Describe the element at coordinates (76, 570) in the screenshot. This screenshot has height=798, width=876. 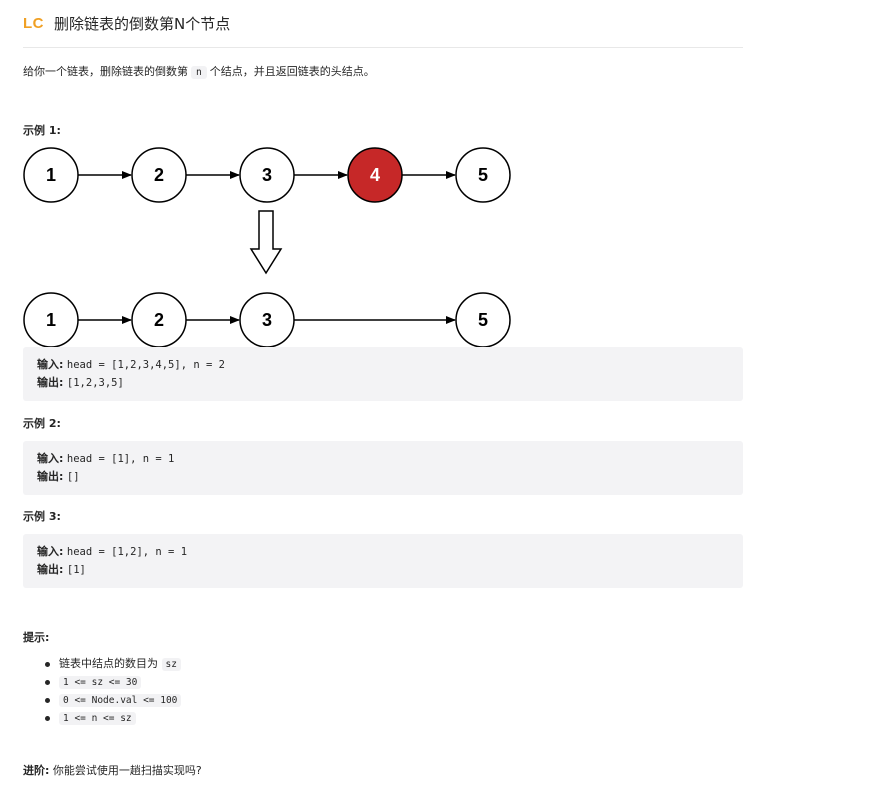
I see `output-value: [1]` at that location.